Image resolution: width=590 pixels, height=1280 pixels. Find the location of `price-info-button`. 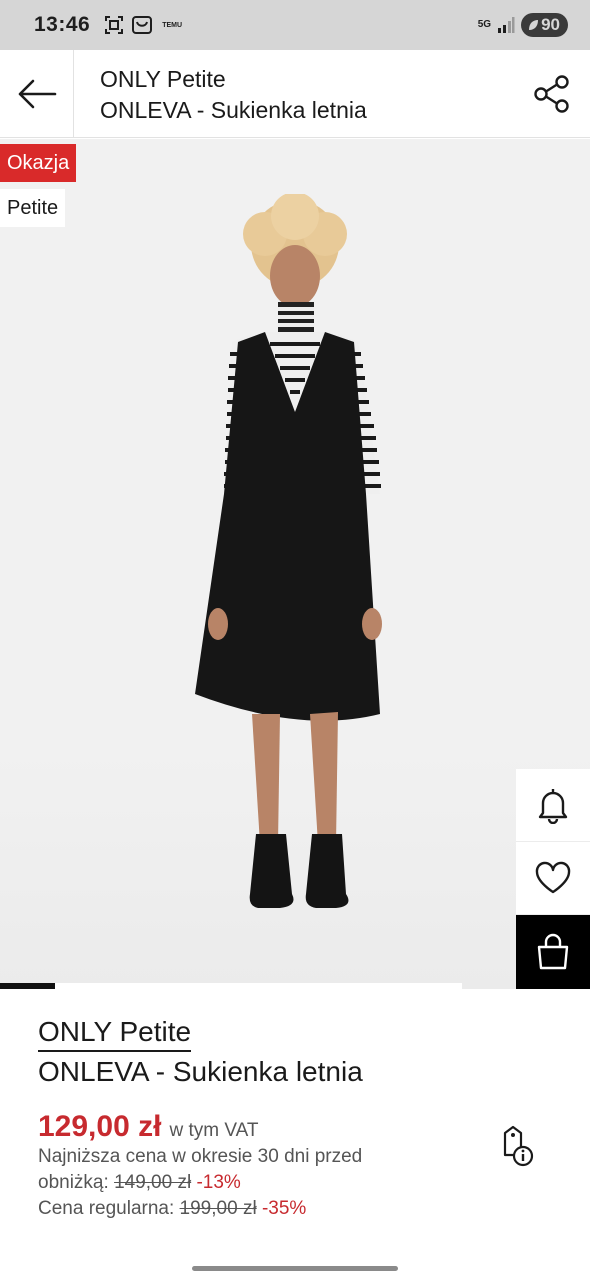

price-info-button is located at coordinates (516, 1146).